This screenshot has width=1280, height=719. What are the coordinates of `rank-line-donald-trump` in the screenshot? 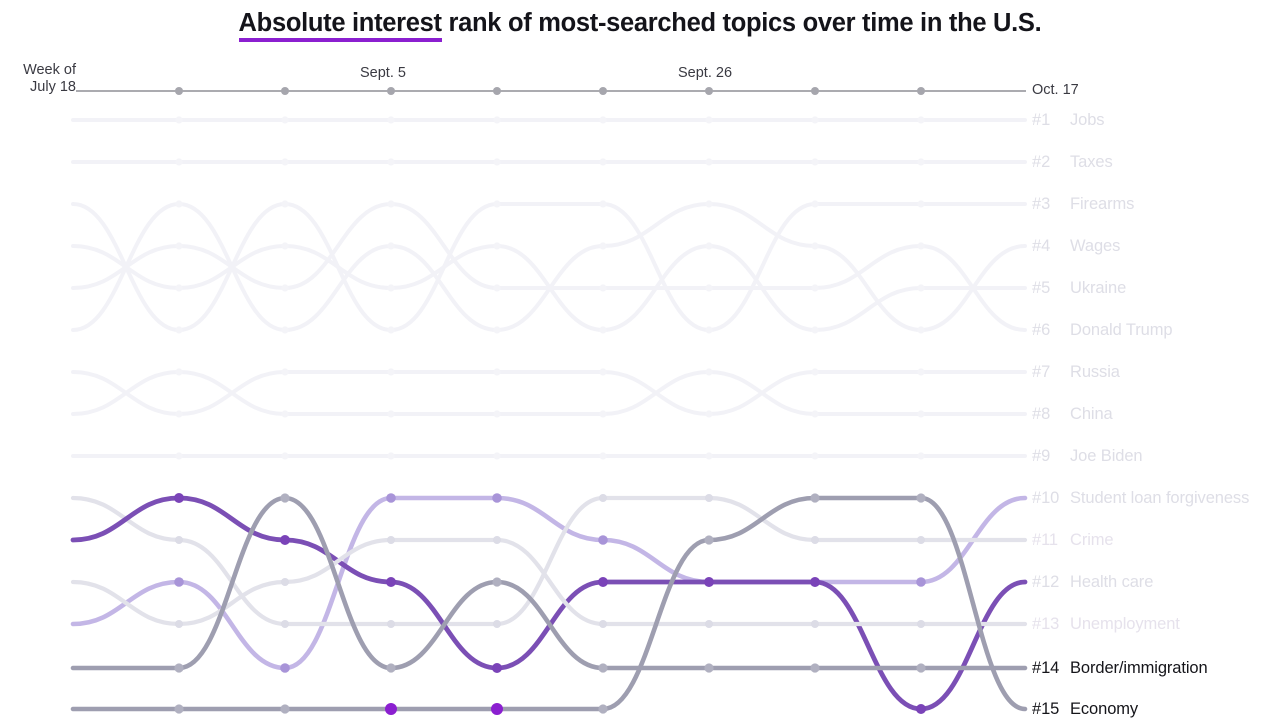 It's located at (549, 267).